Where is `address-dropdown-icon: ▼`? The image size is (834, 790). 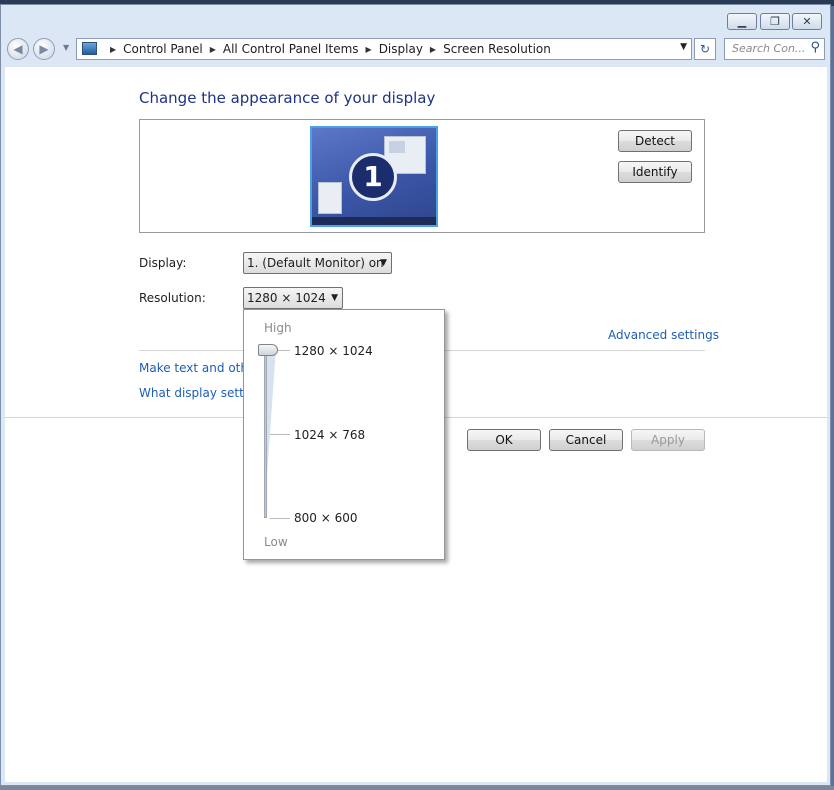 address-dropdown-icon: ▼ is located at coordinates (683, 47).